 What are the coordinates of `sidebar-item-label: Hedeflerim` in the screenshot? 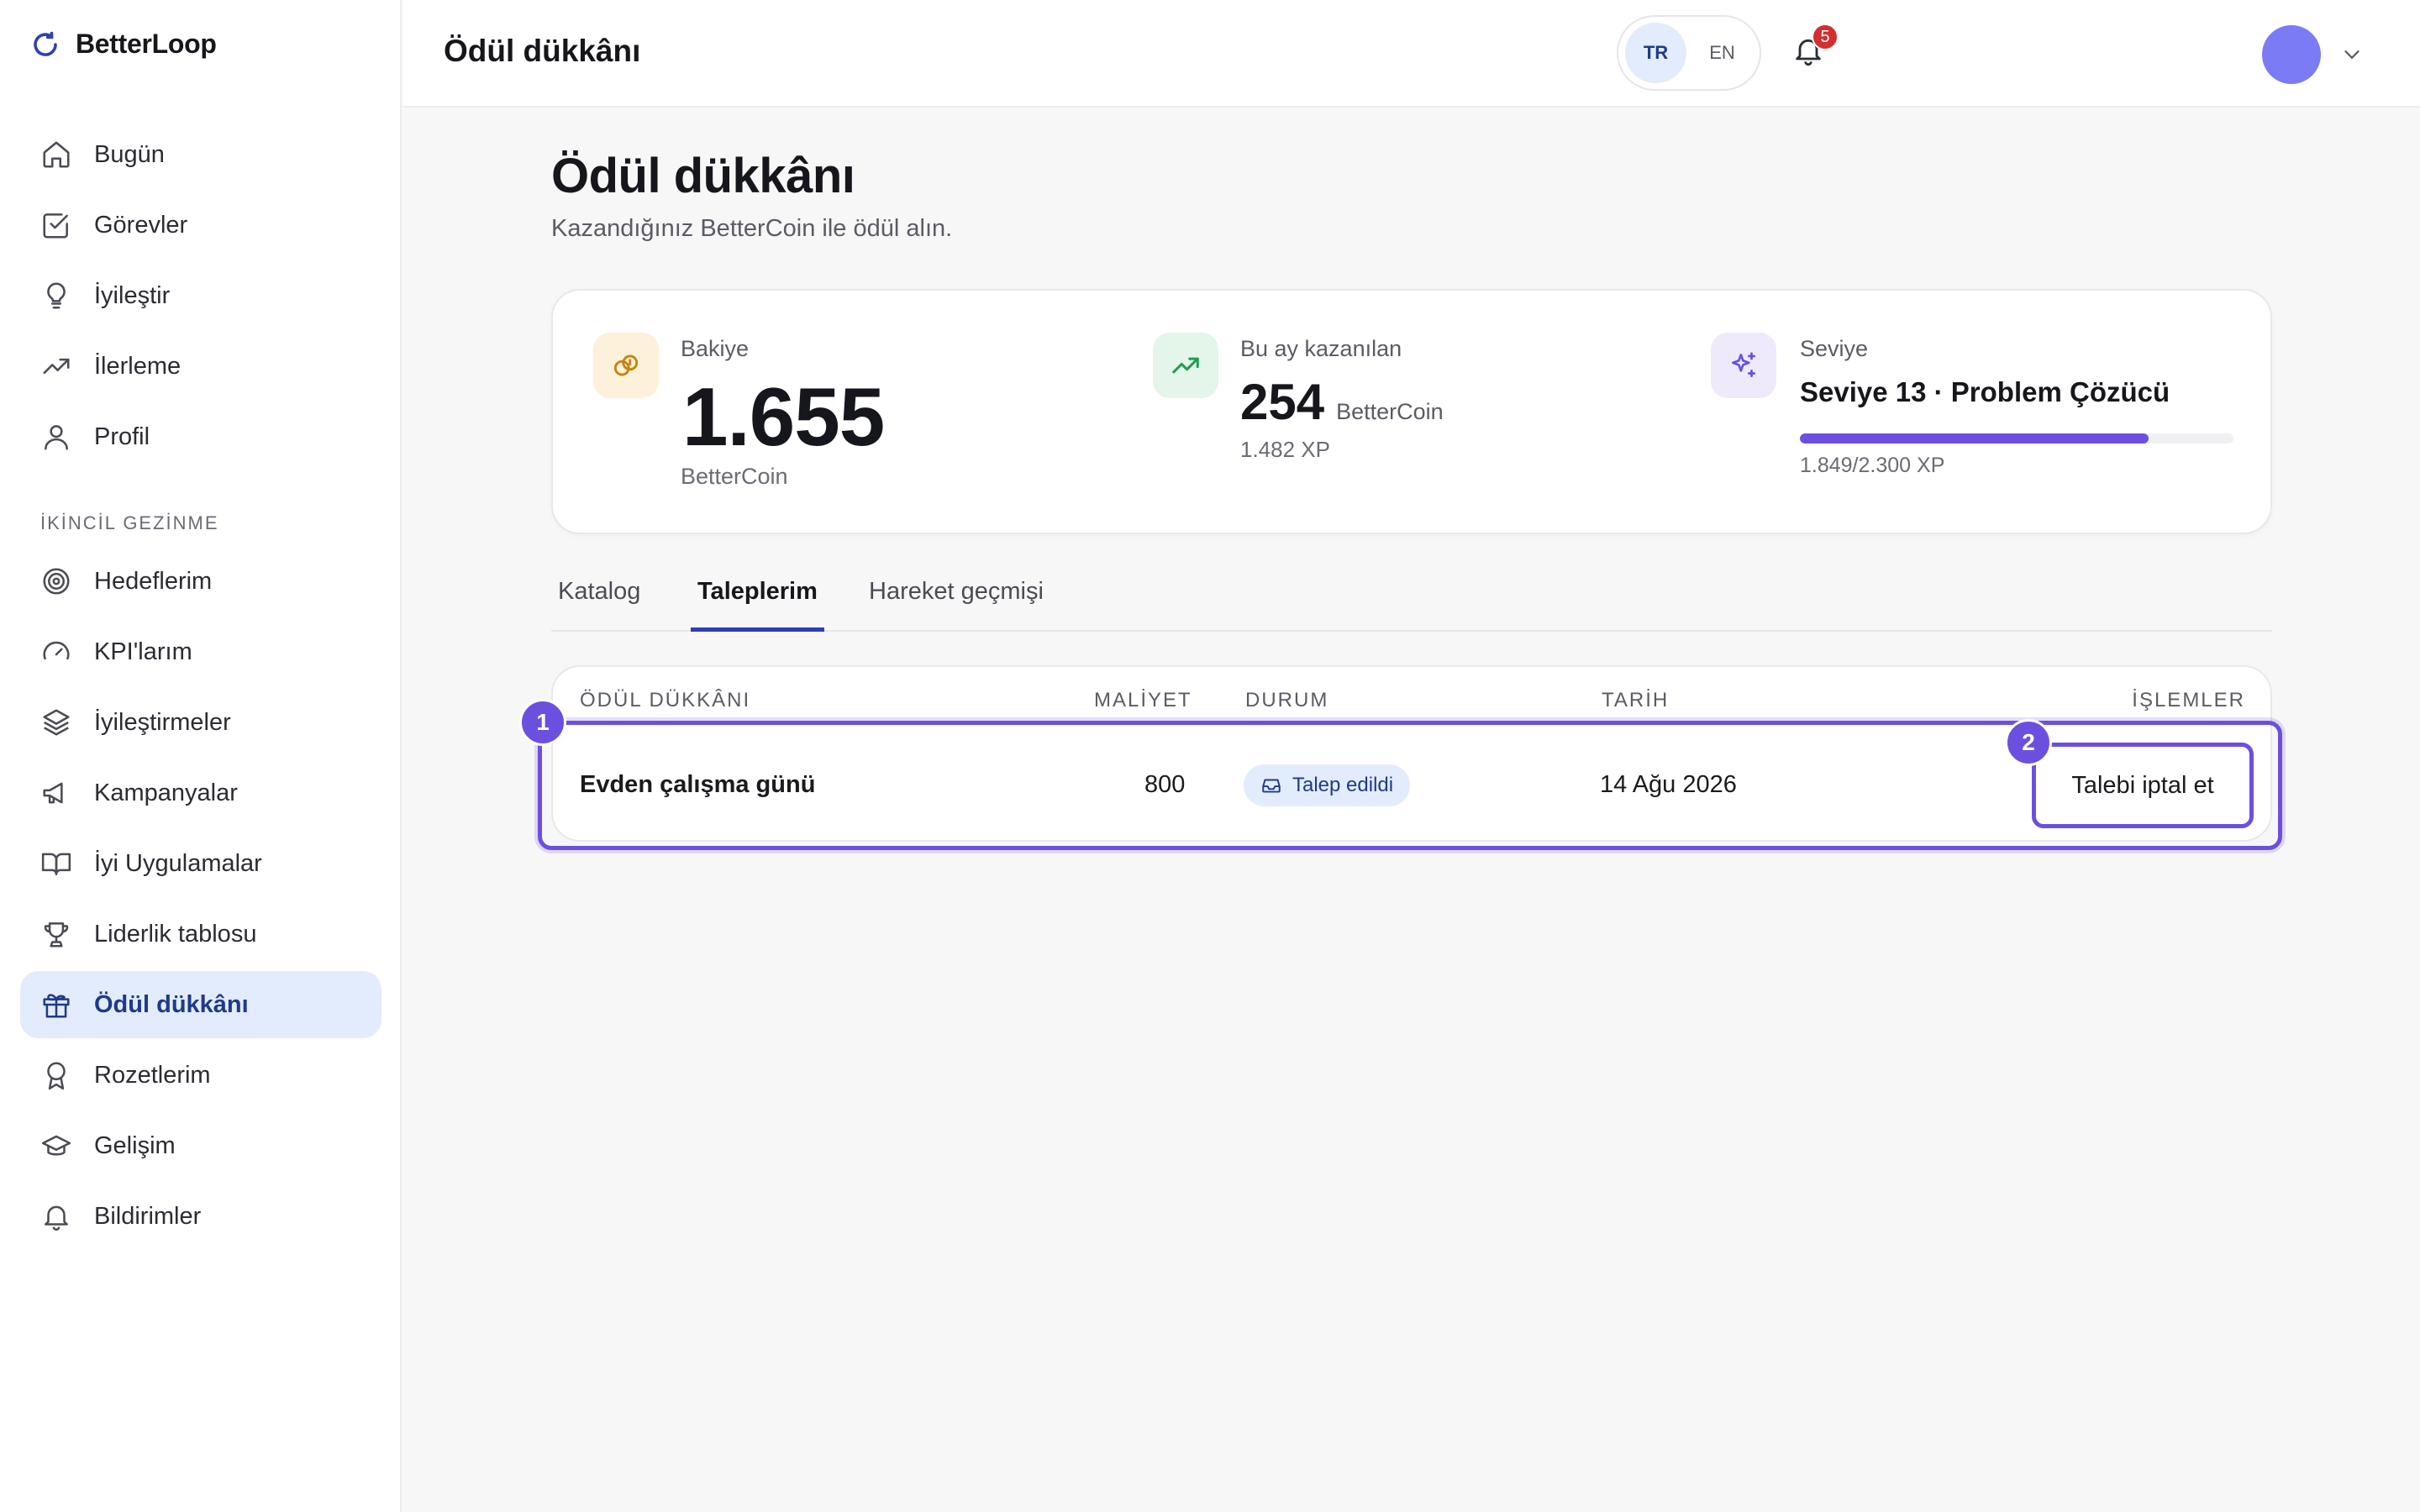 It's located at (153, 581).